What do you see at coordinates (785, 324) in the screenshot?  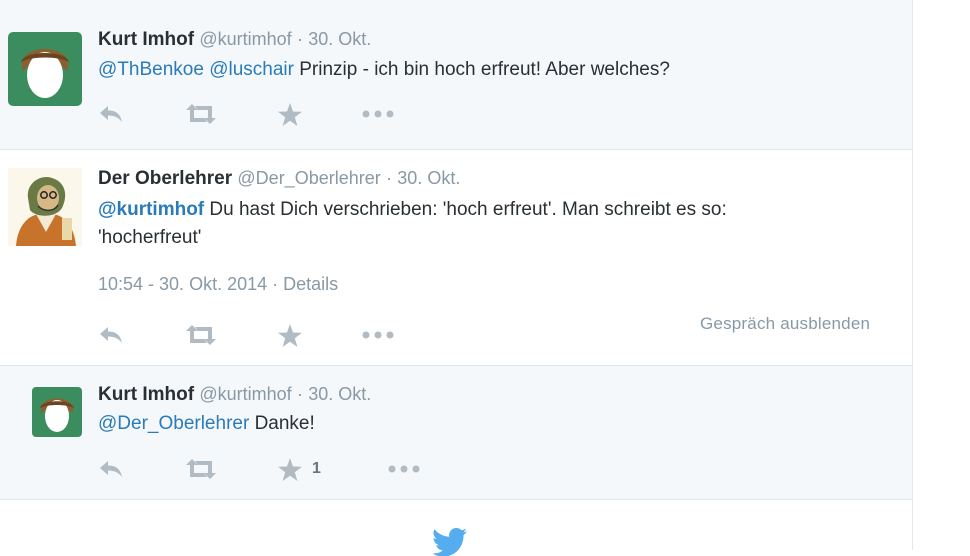 I see `hide-conversation-link: Gespräch ausblenden` at bounding box center [785, 324].